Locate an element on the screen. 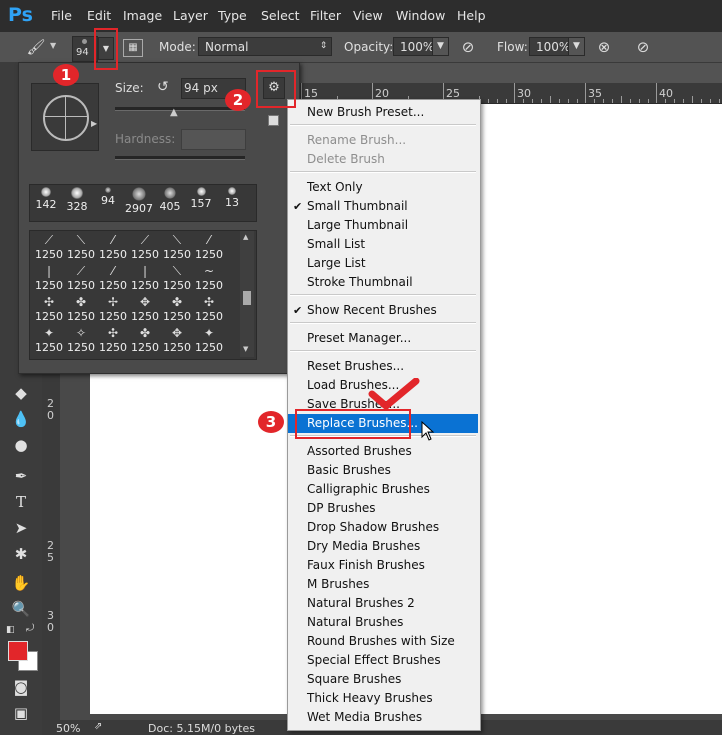  menu-item-m-brushes: M Brushes is located at coordinates (383, 584).